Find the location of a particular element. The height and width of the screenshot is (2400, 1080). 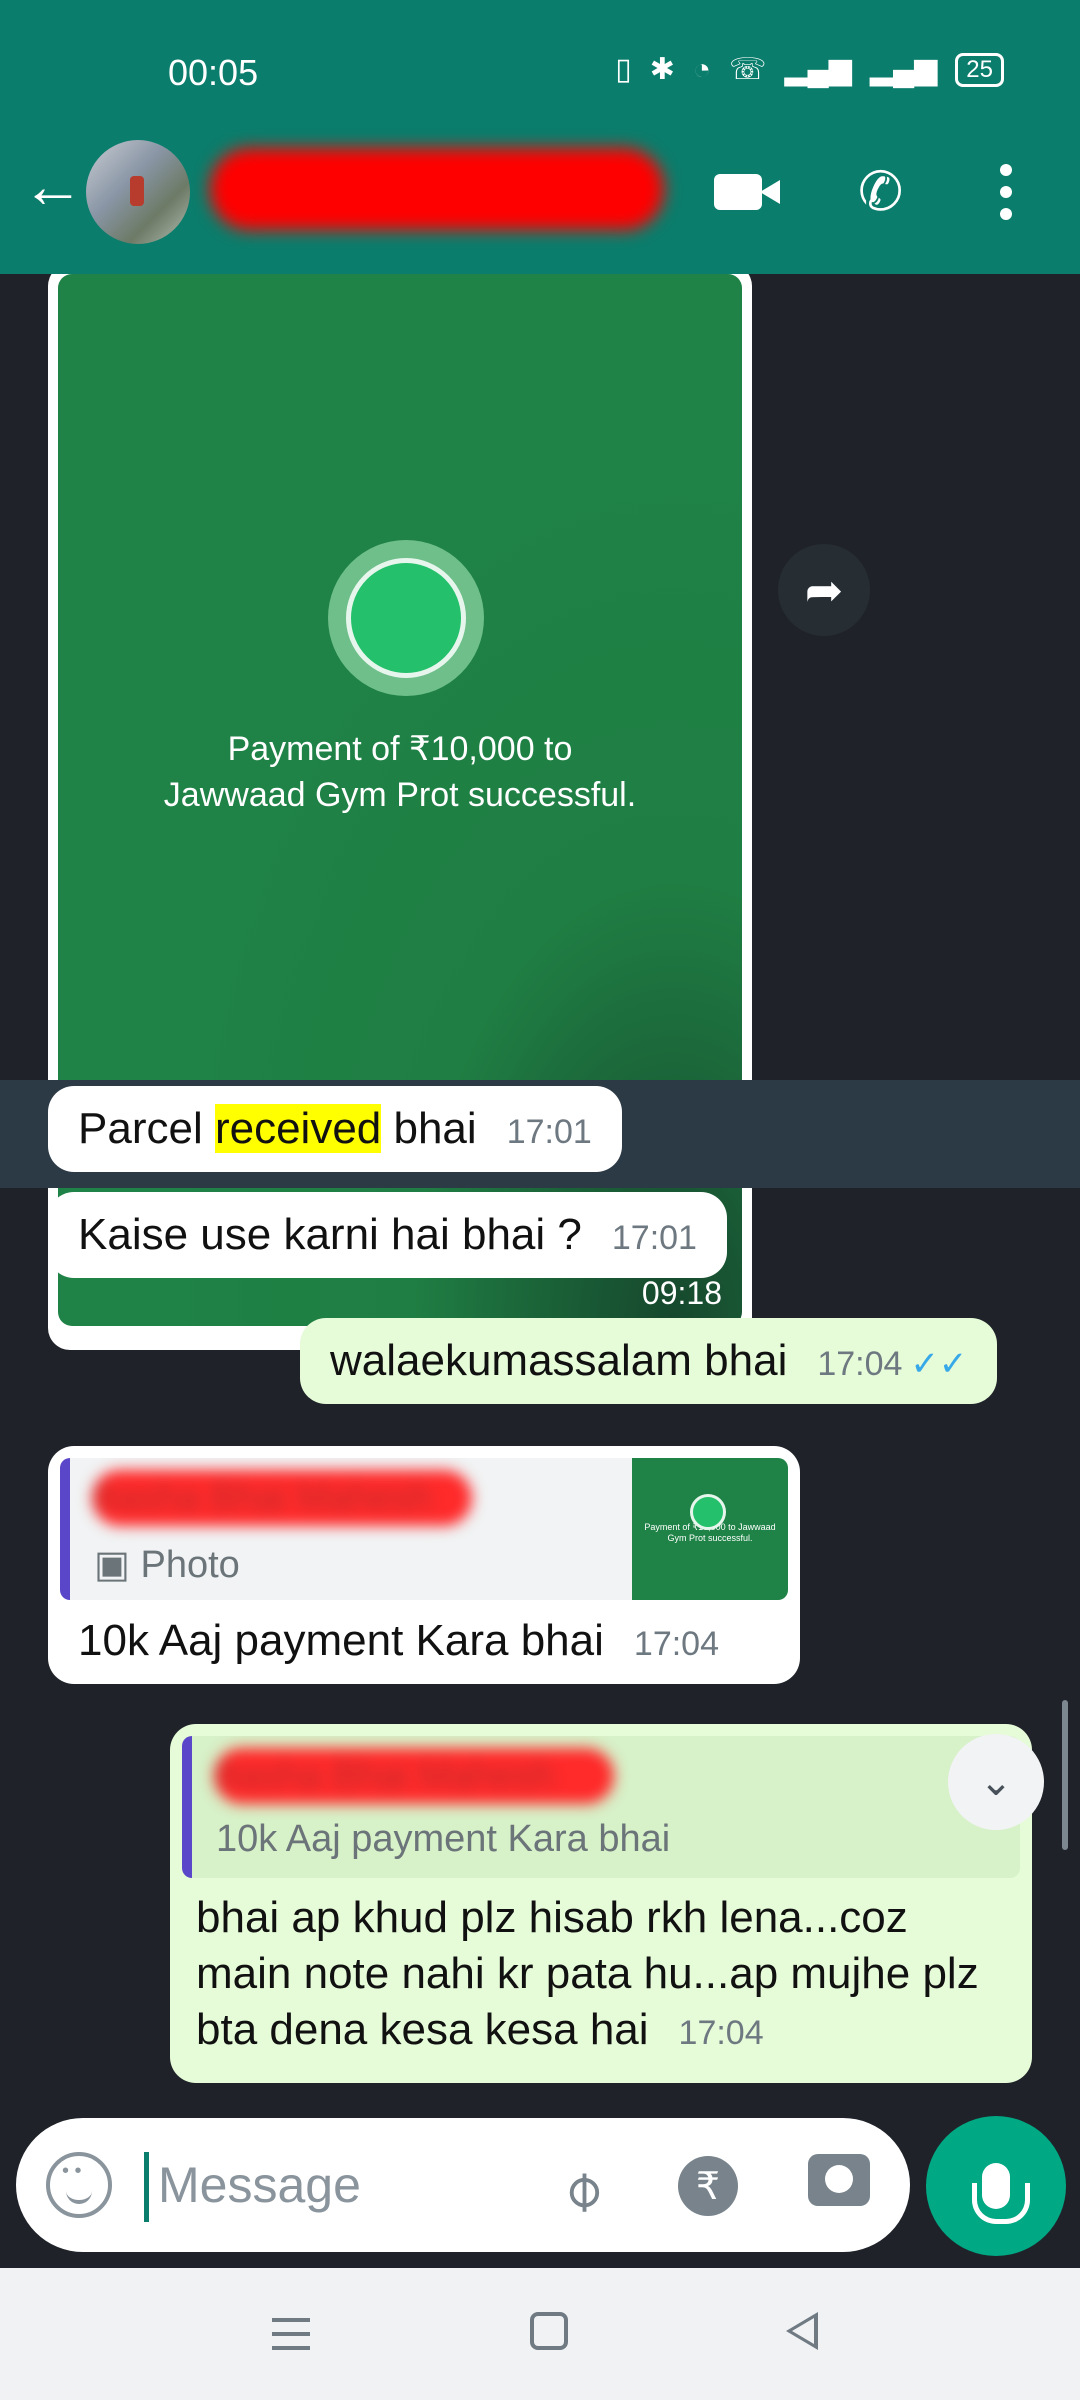

phone-call-icon: ✆ is located at coordinates (880, 191).